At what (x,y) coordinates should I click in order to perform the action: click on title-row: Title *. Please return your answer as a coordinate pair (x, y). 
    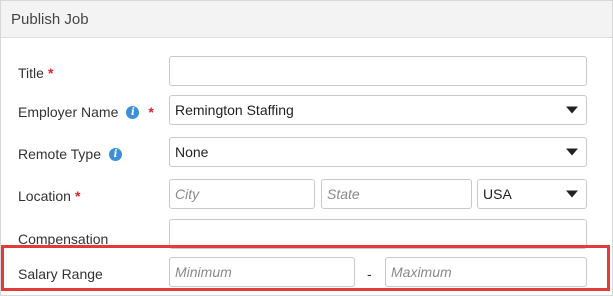
    Looking at the image, I should click on (306, 73).